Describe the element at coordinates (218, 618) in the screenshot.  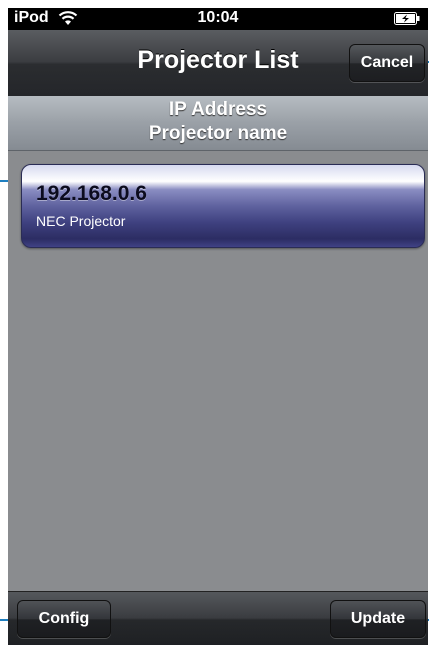
I see `bottom-toolbar: Config Update` at that location.